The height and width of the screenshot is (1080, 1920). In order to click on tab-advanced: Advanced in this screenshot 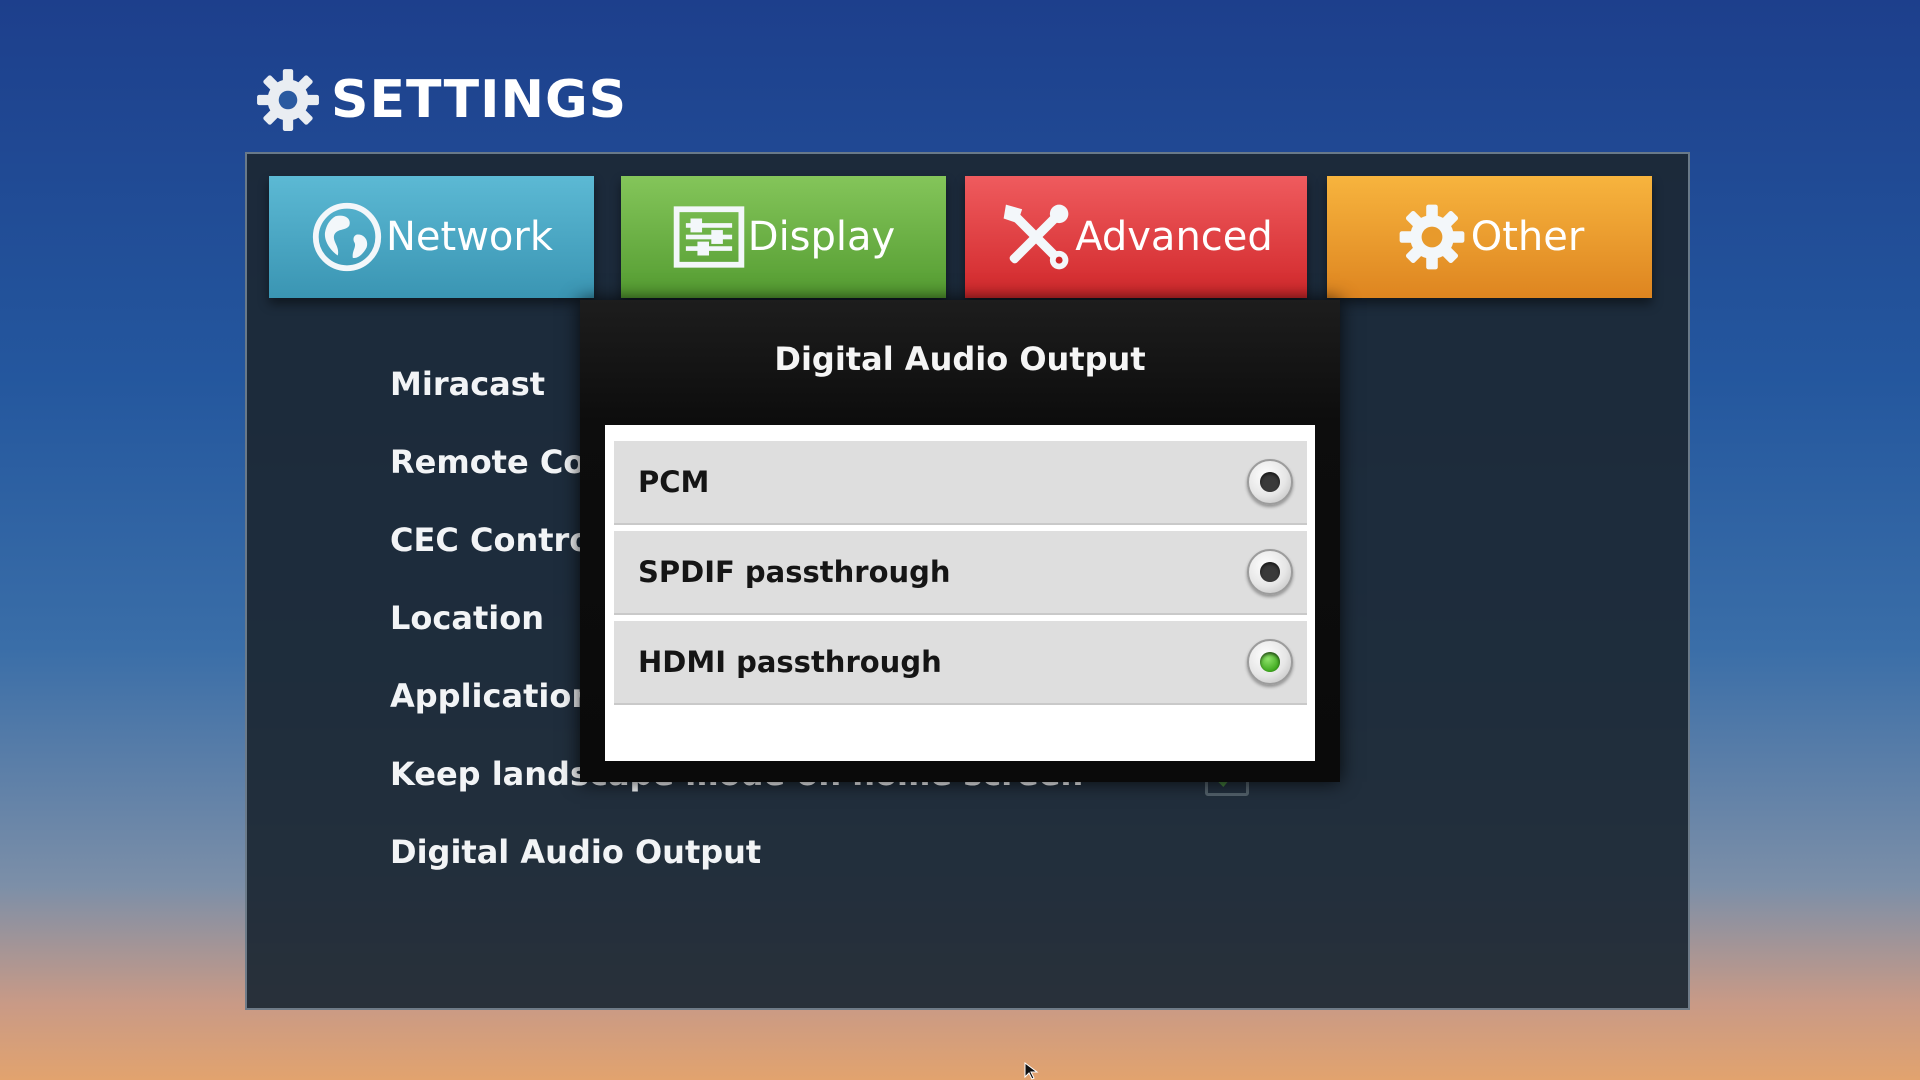, I will do `click(1136, 237)`.